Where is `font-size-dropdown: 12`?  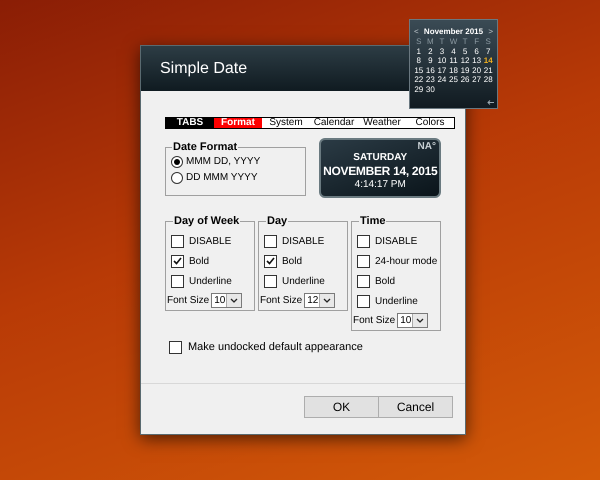
font-size-dropdown: 12 is located at coordinates (320, 300).